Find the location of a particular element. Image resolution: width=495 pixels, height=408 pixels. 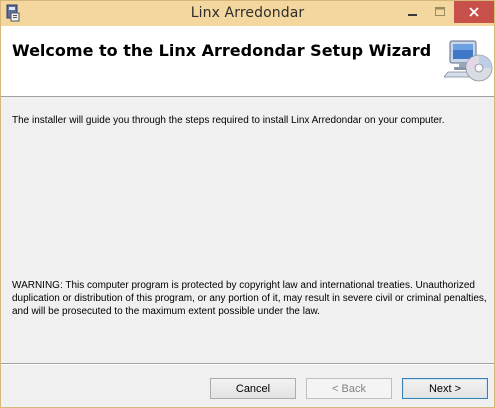

maximize-button is located at coordinates (440, 12).